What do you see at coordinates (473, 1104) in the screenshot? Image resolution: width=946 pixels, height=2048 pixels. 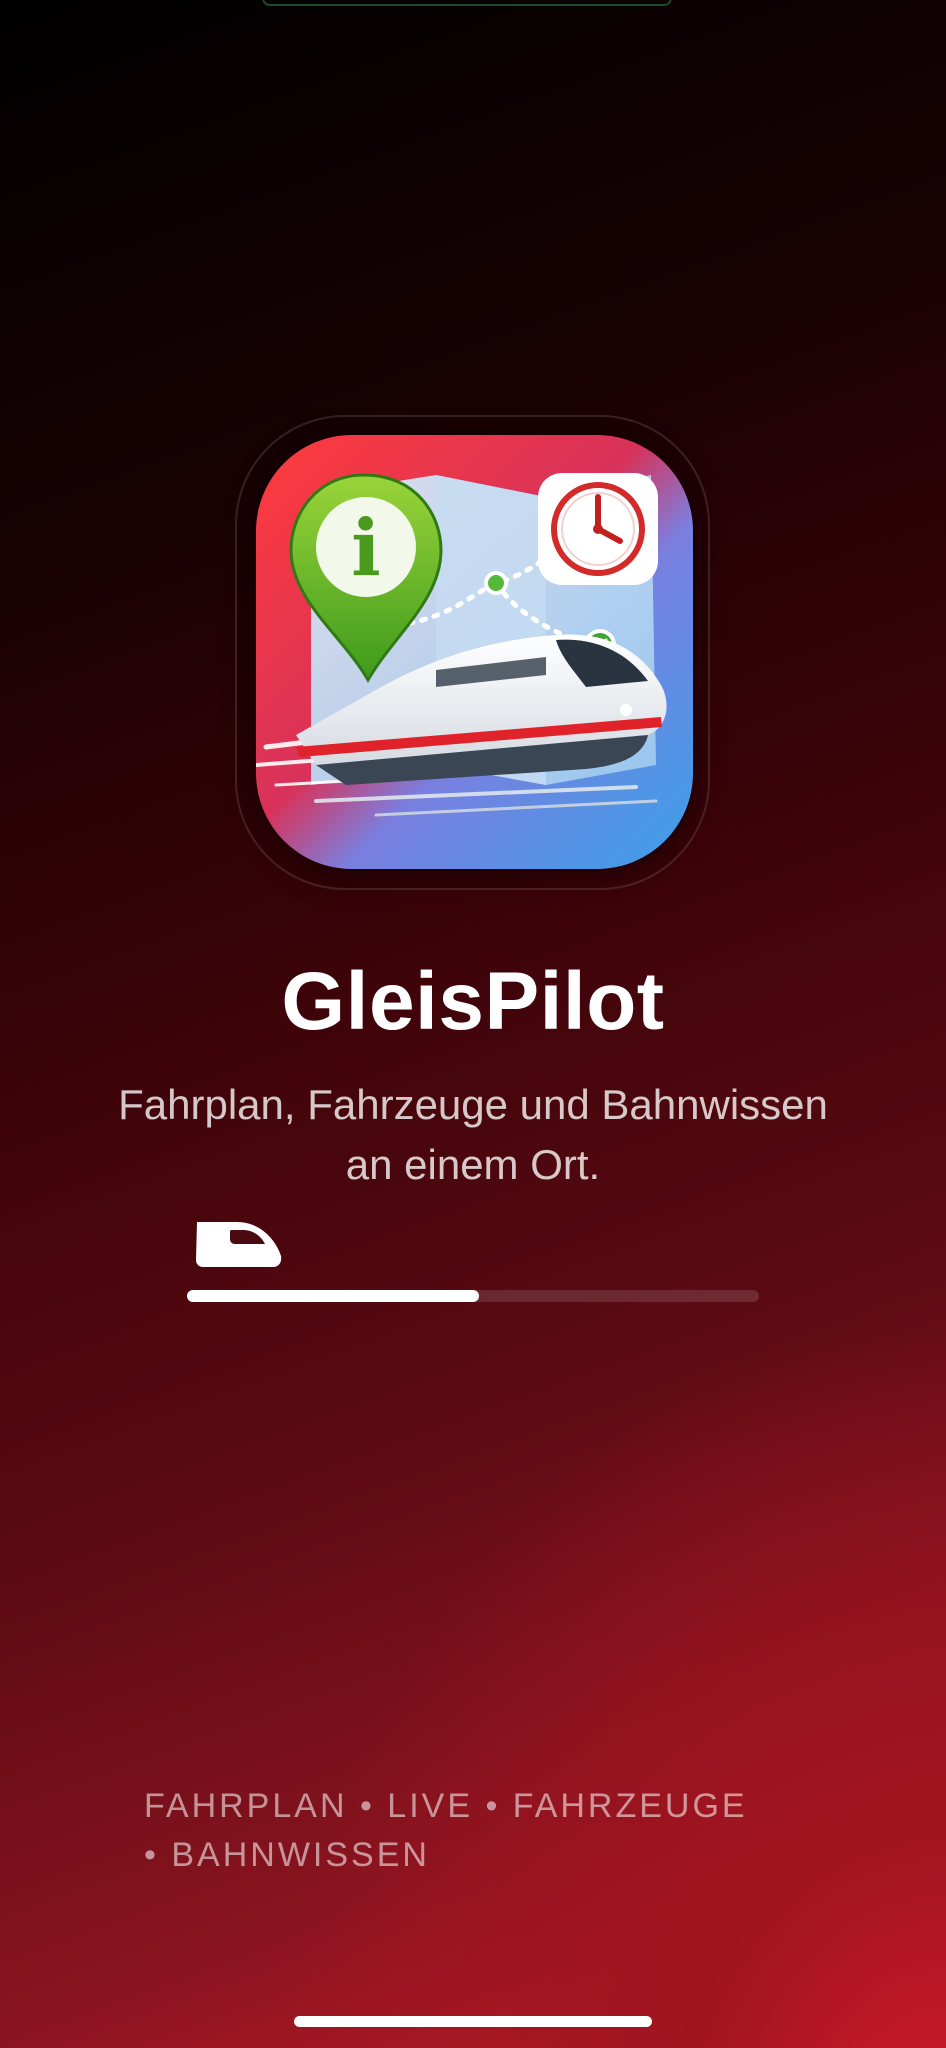 I see `subtitle-line-1: Fahrplan, Fahrzeuge und Bahnwissen` at bounding box center [473, 1104].